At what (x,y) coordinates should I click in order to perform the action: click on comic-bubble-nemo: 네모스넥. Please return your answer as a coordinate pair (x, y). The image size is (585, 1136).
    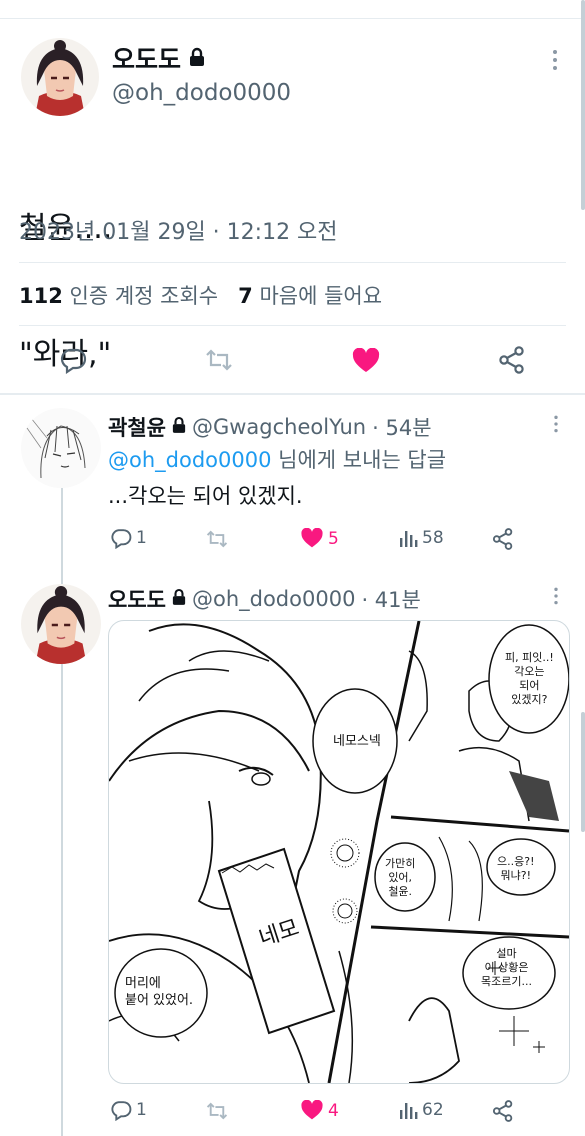
    Looking at the image, I should click on (357, 741).